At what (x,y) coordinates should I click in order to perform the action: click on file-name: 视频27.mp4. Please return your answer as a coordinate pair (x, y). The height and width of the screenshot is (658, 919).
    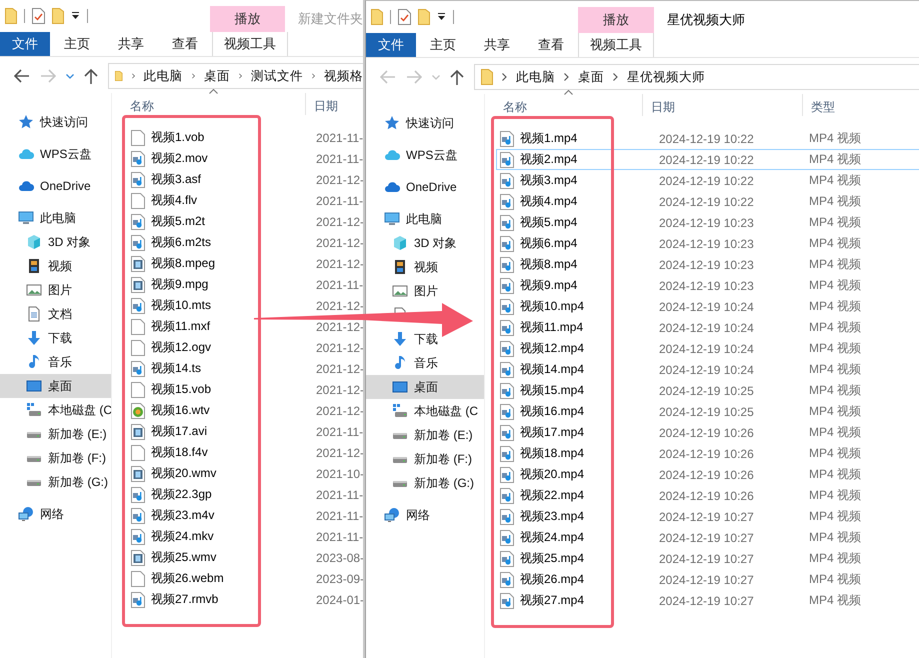
    Looking at the image, I should click on (555, 600).